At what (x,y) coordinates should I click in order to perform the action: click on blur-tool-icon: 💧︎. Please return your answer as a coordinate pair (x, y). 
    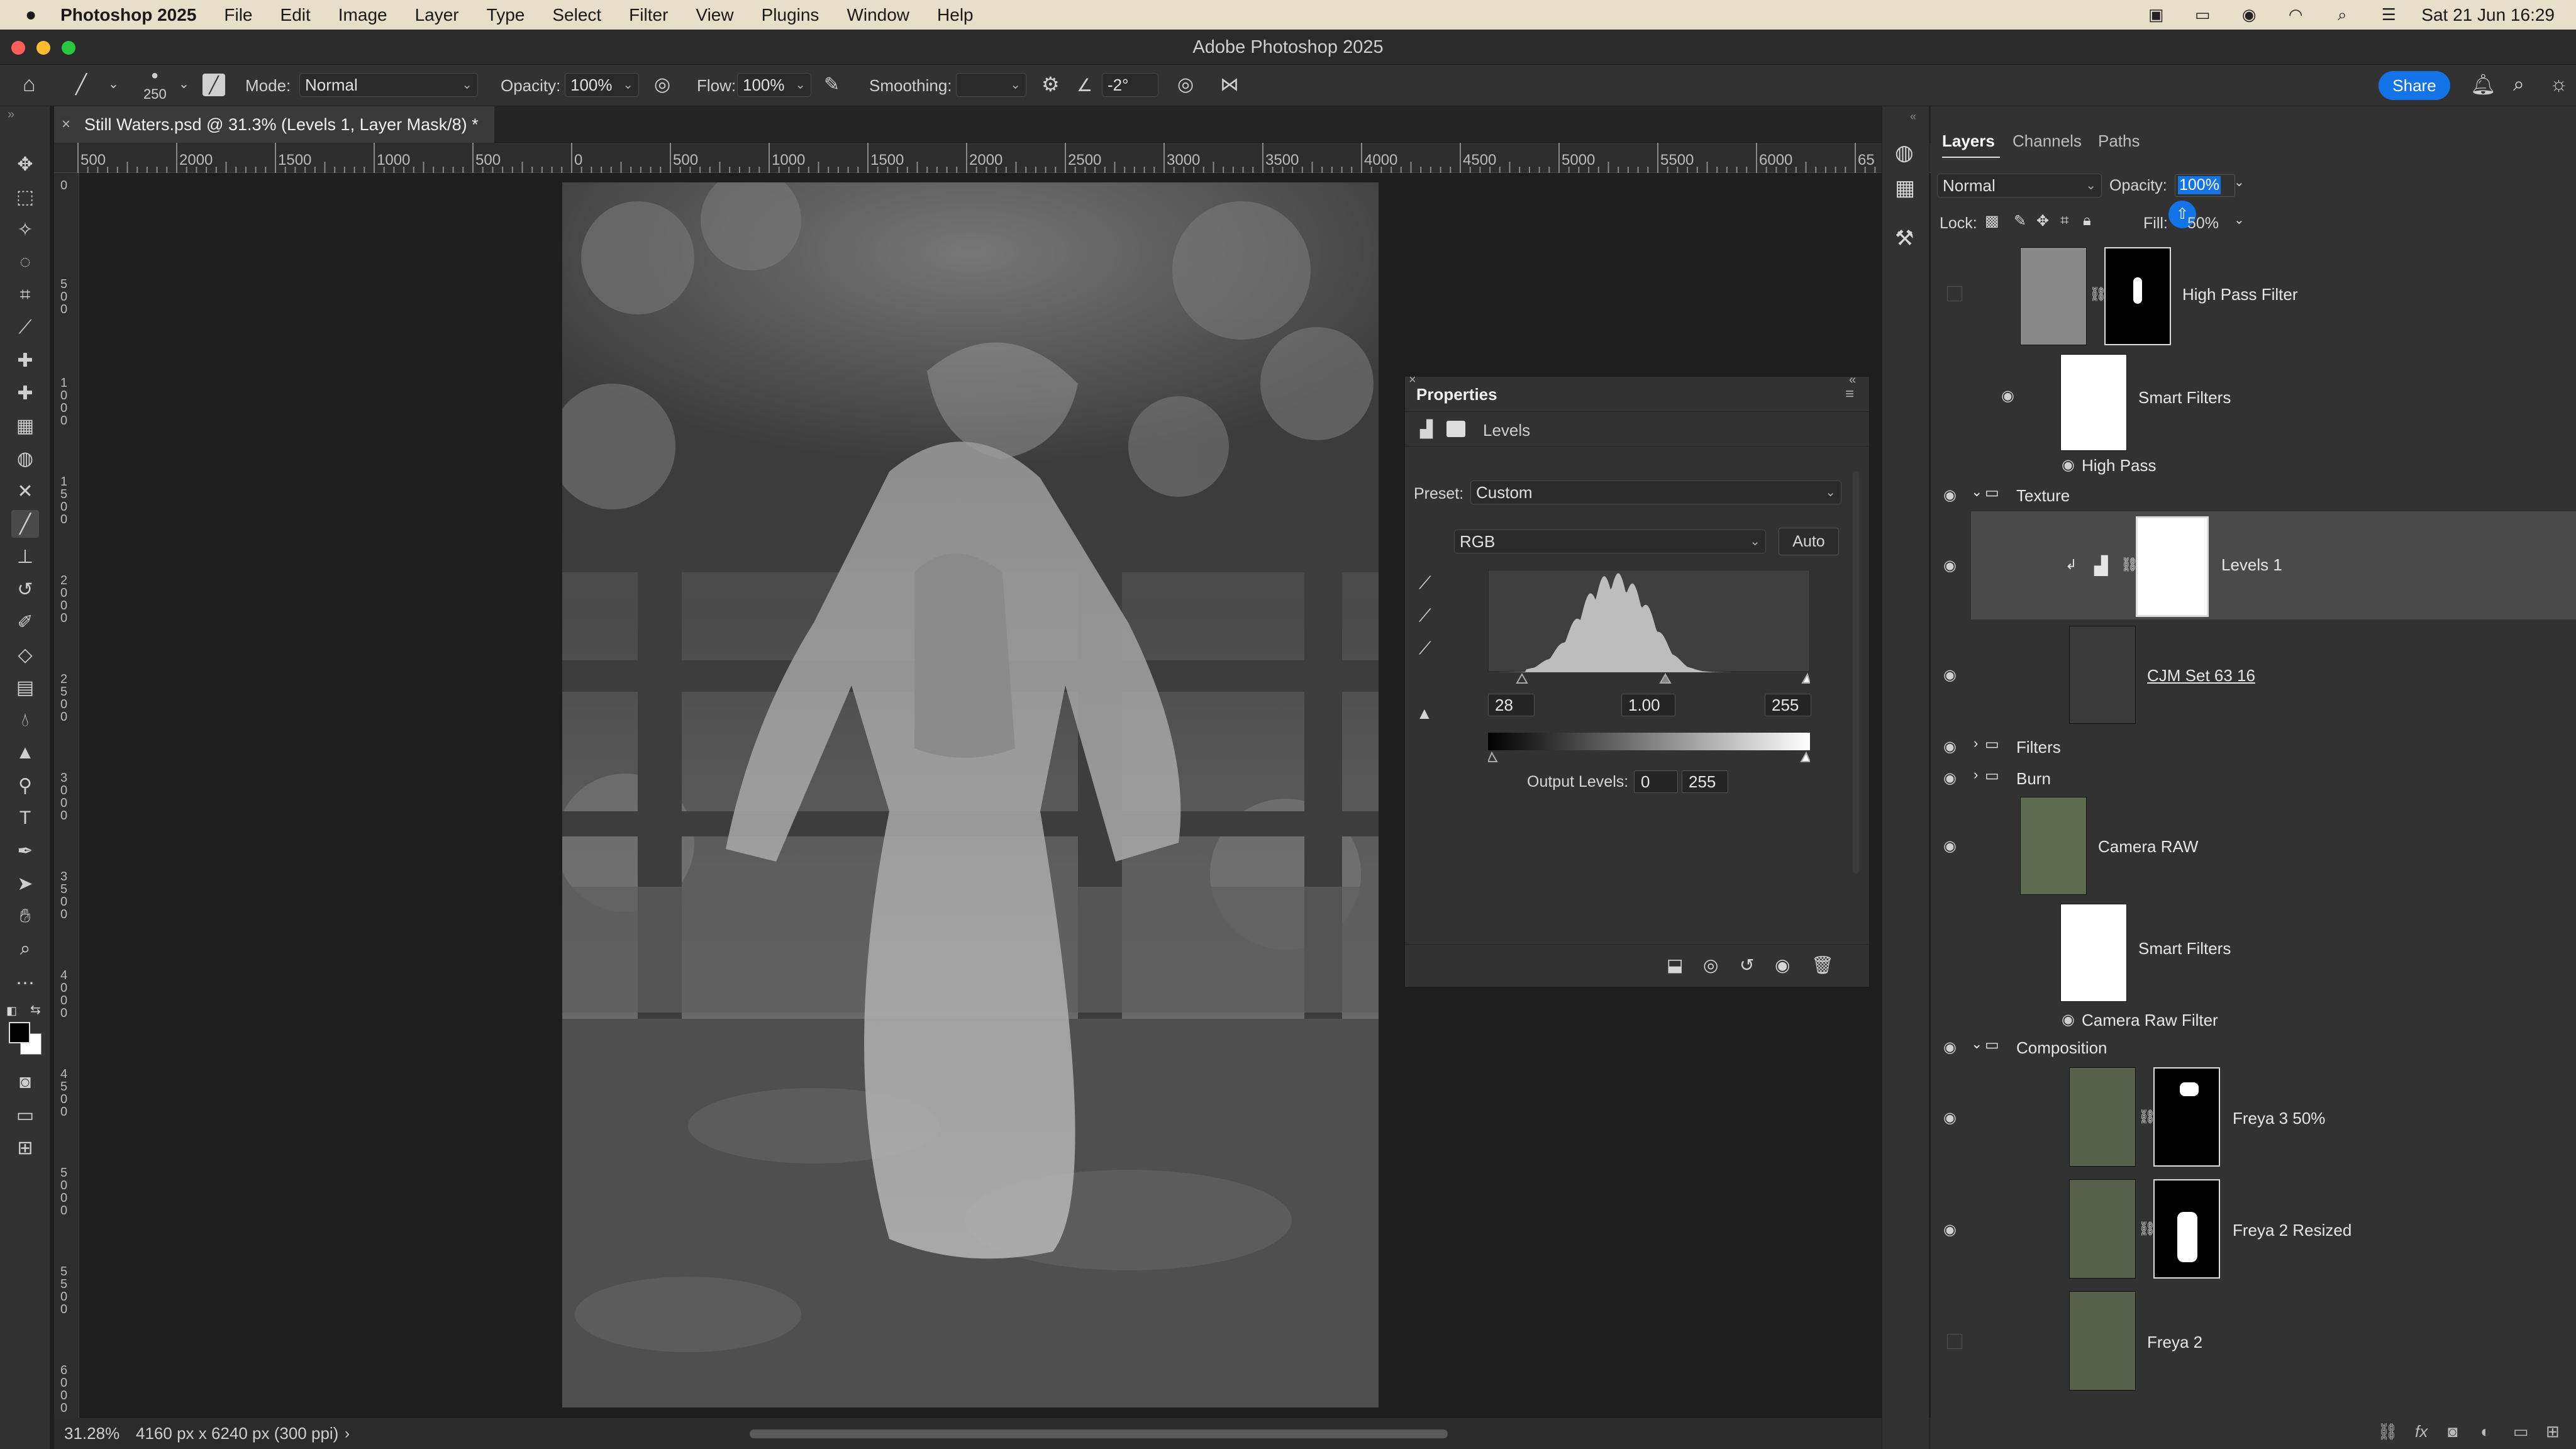
    Looking at the image, I should click on (25, 720).